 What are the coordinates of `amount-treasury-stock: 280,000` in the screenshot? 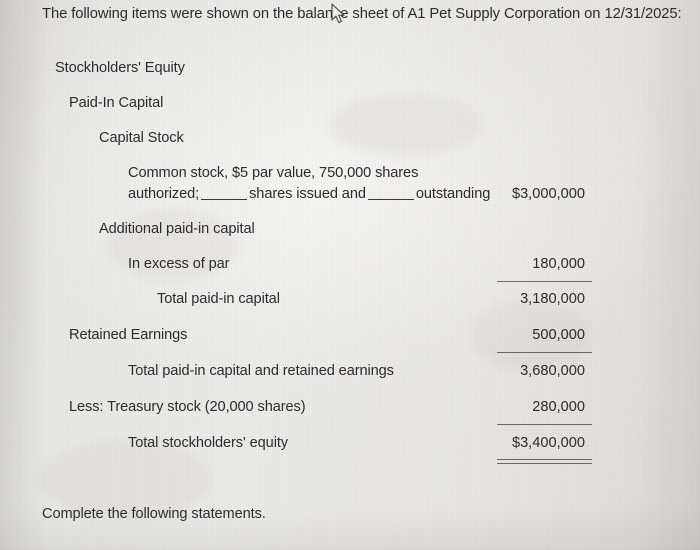 It's located at (558, 407).